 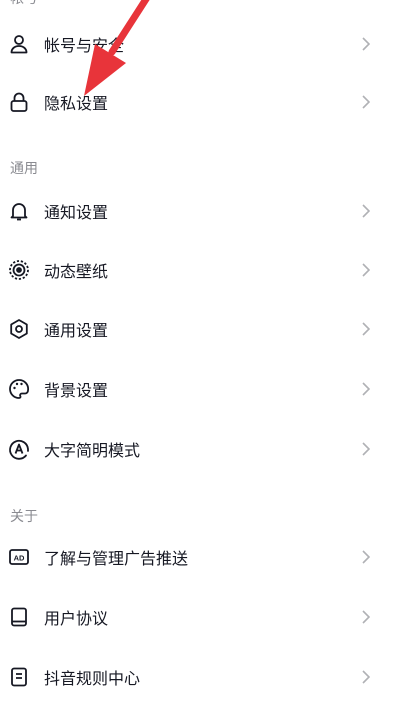 I want to click on bell-icon, so click(x=19, y=211).